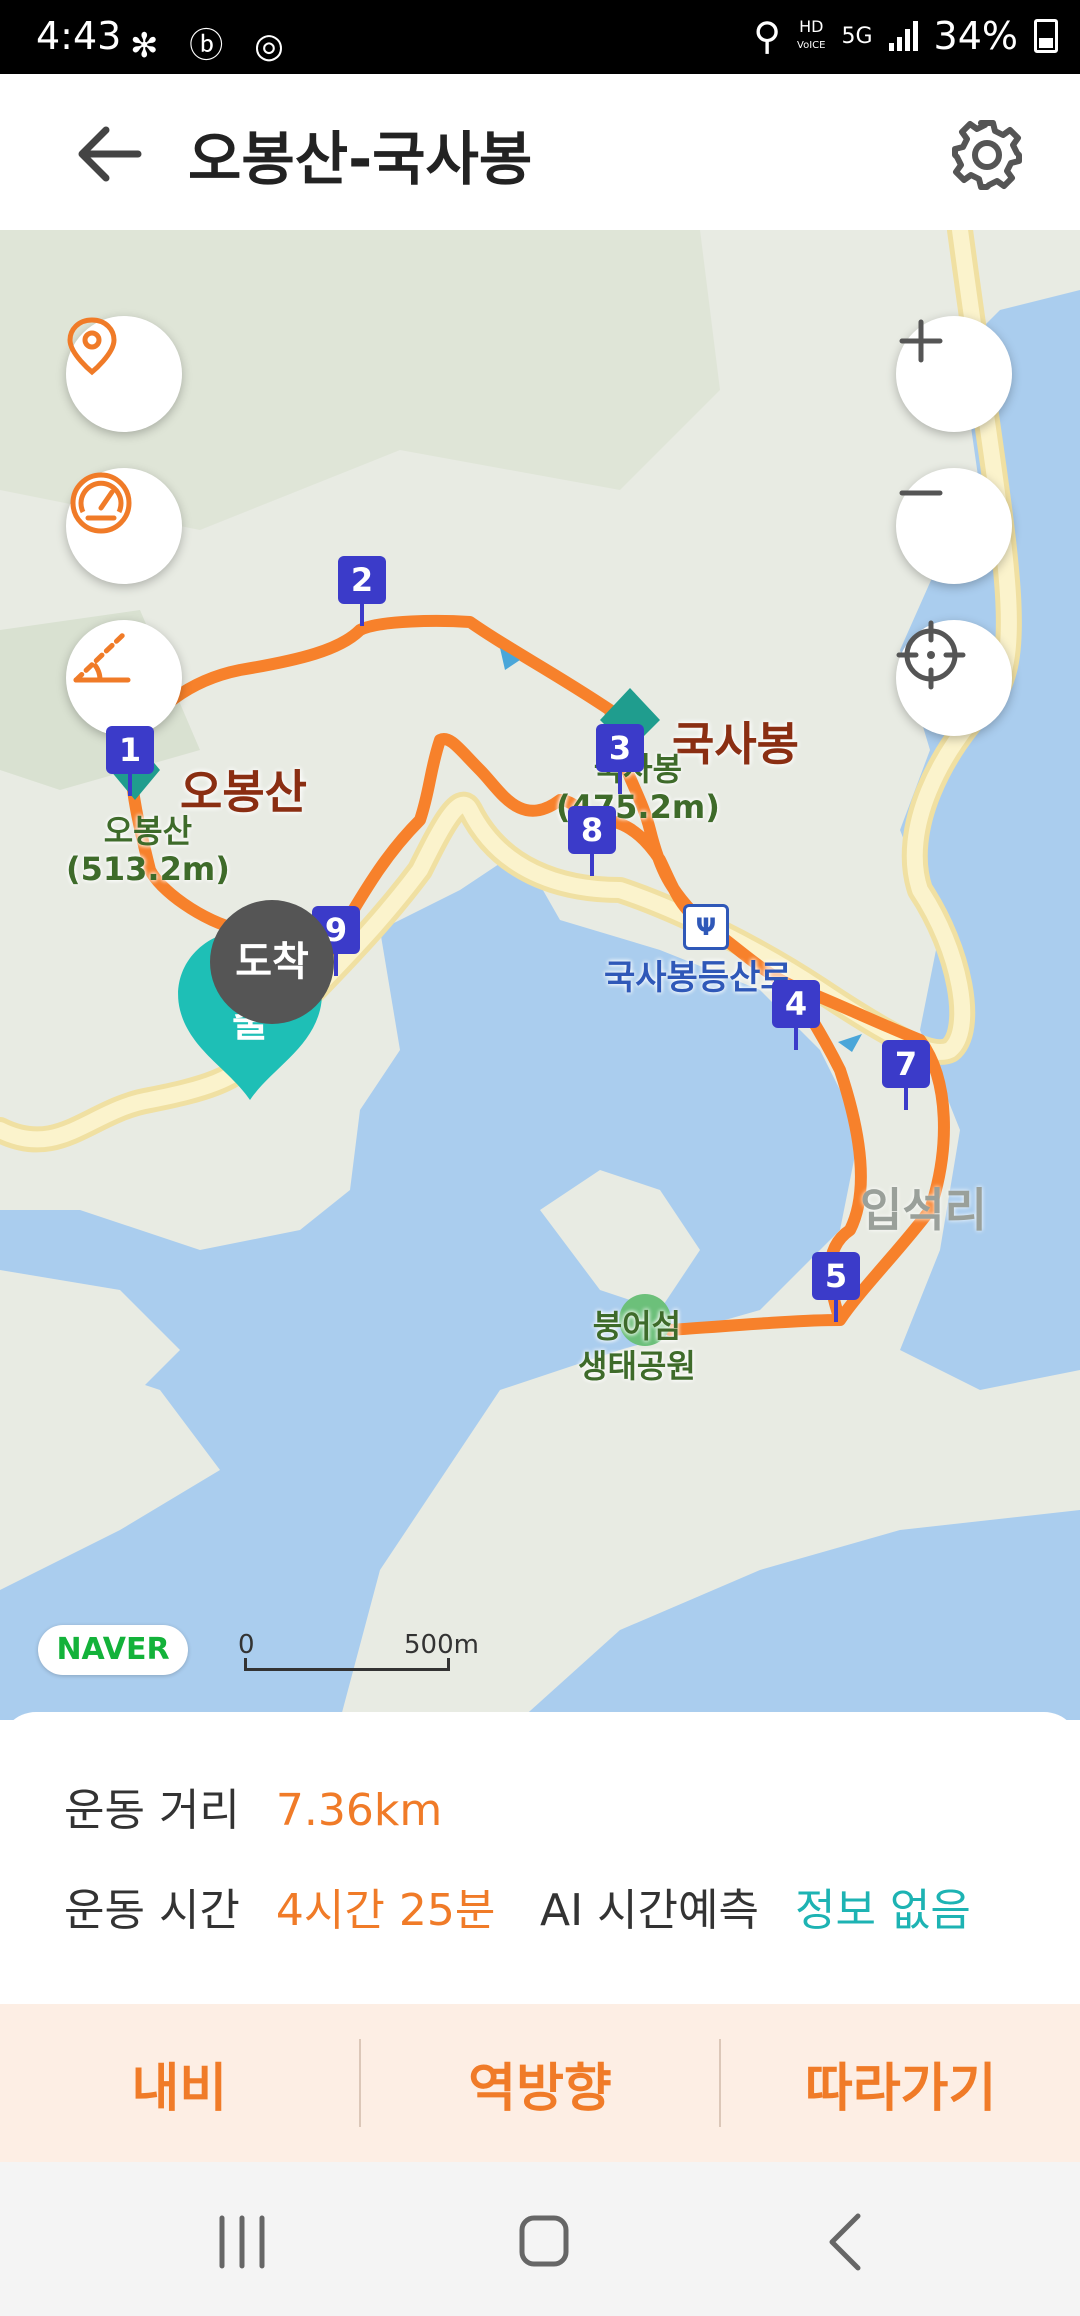 The height and width of the screenshot is (2316, 1080). I want to click on restaurant-icon: Ψ, so click(706, 927).